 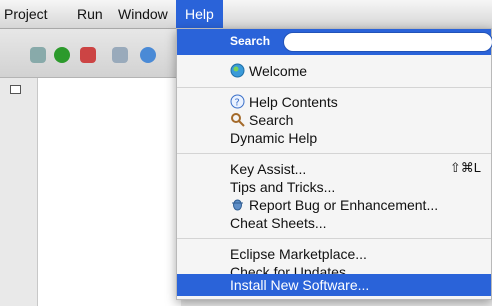 What do you see at coordinates (293, 102) in the screenshot?
I see `help-contents-label: Help Contents` at bounding box center [293, 102].